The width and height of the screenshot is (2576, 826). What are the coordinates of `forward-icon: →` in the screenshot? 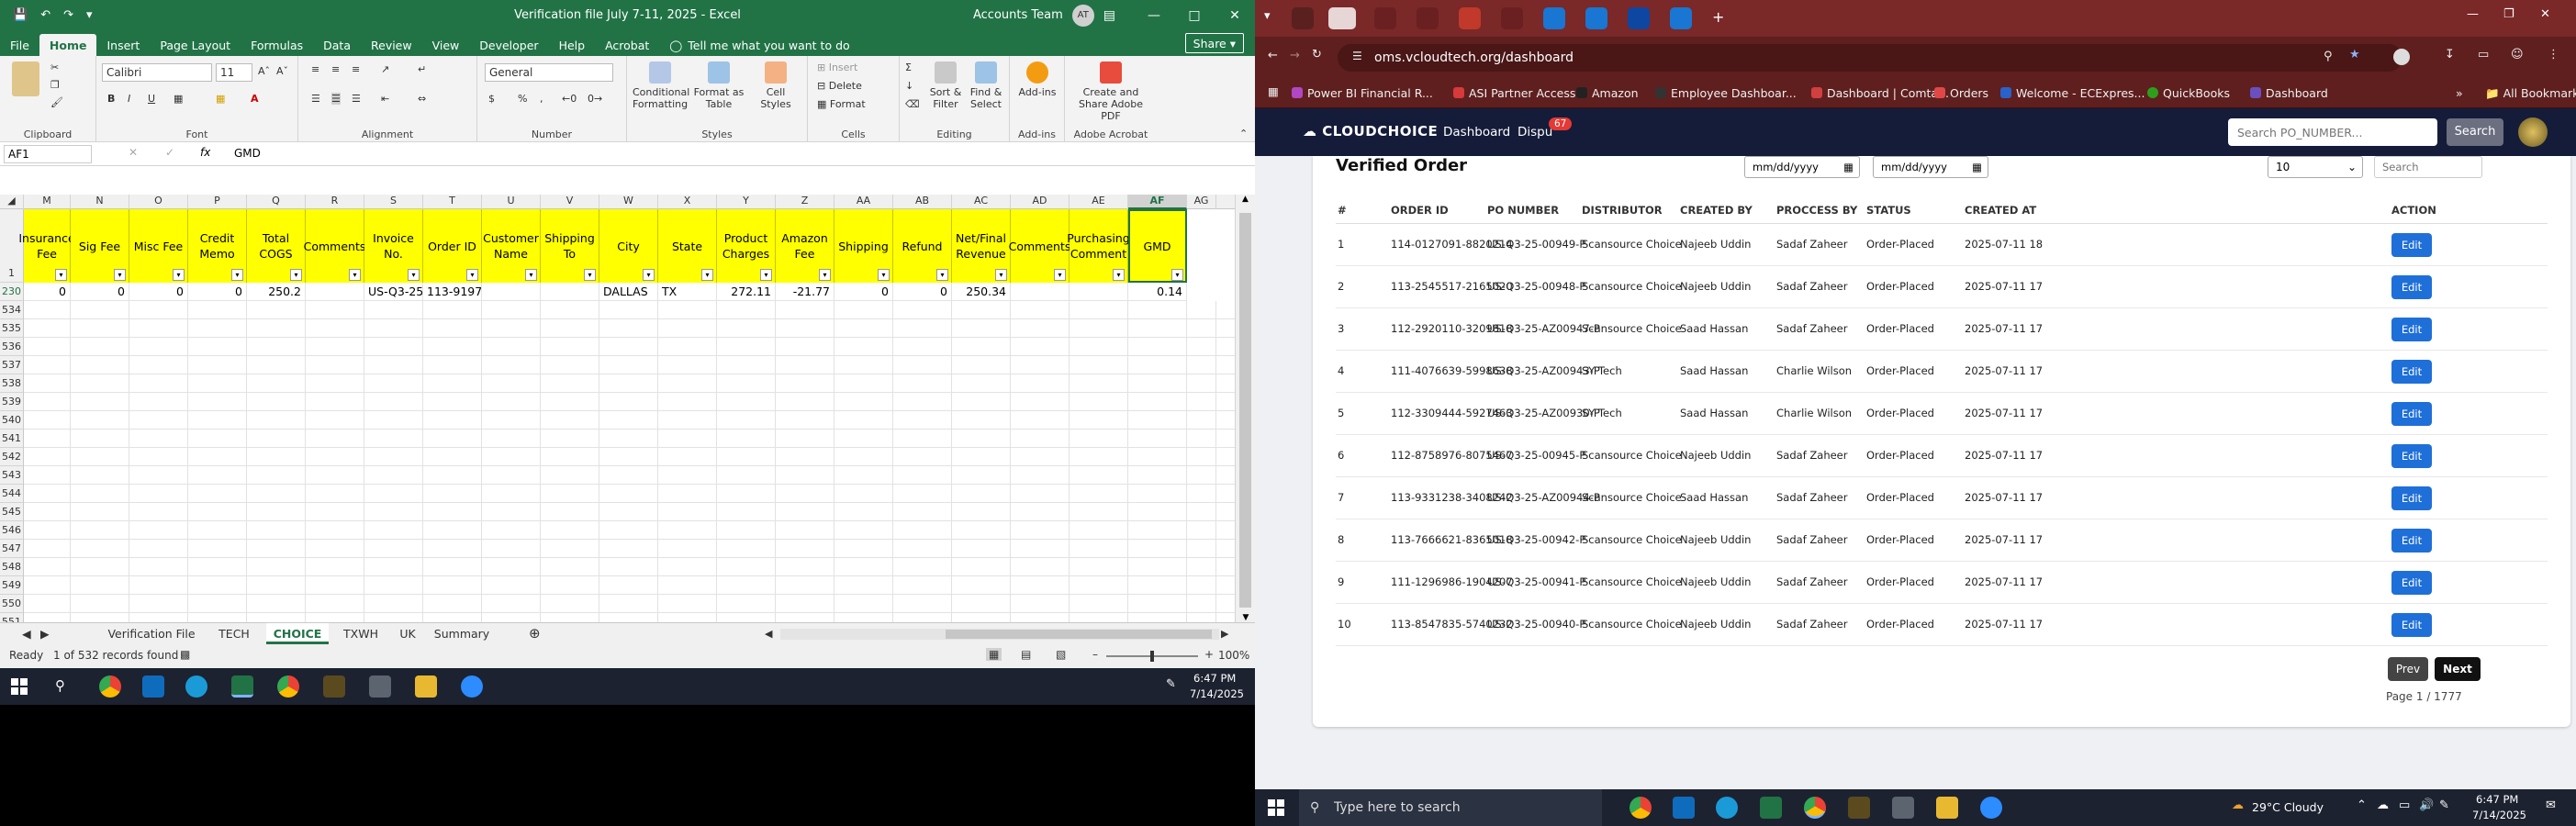 It's located at (1295, 55).